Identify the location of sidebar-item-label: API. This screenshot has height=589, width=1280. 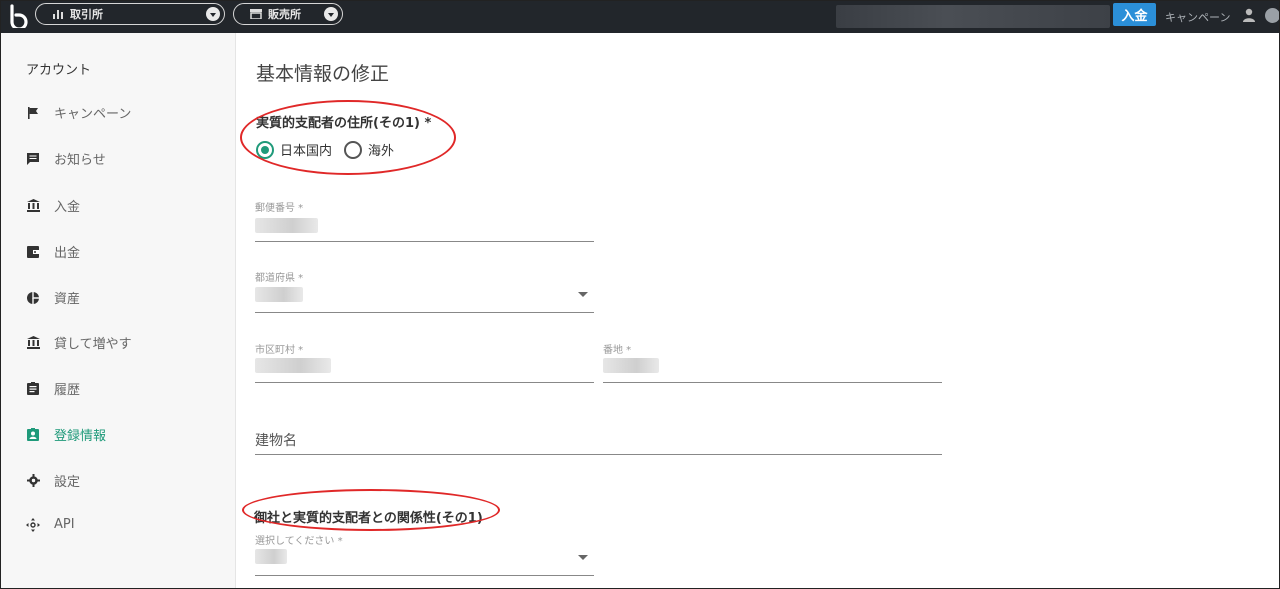
(64, 524).